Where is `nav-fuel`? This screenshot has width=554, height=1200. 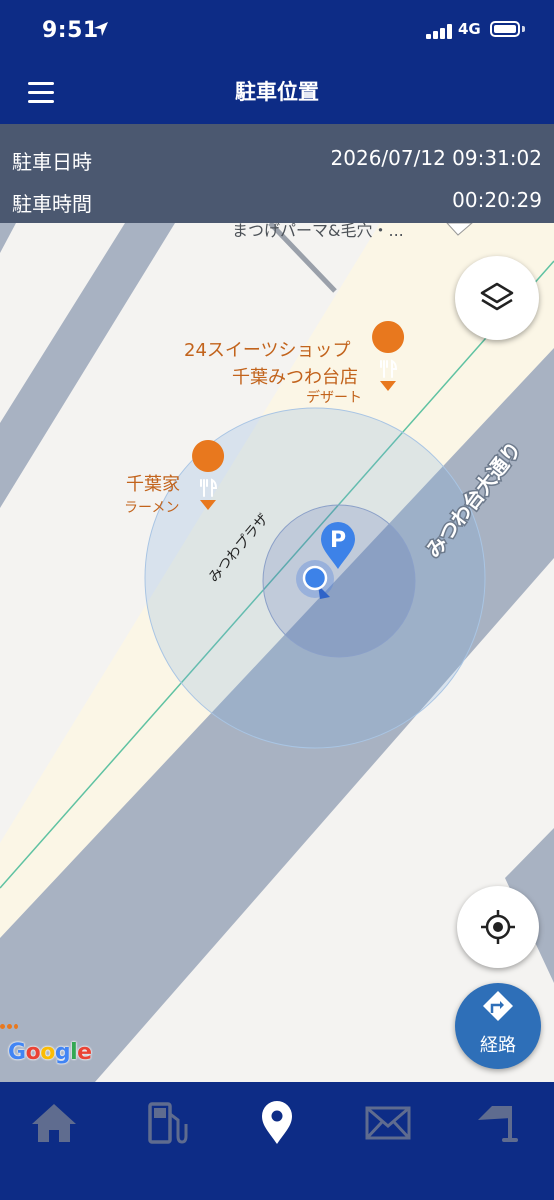 nav-fuel is located at coordinates (166, 1123).